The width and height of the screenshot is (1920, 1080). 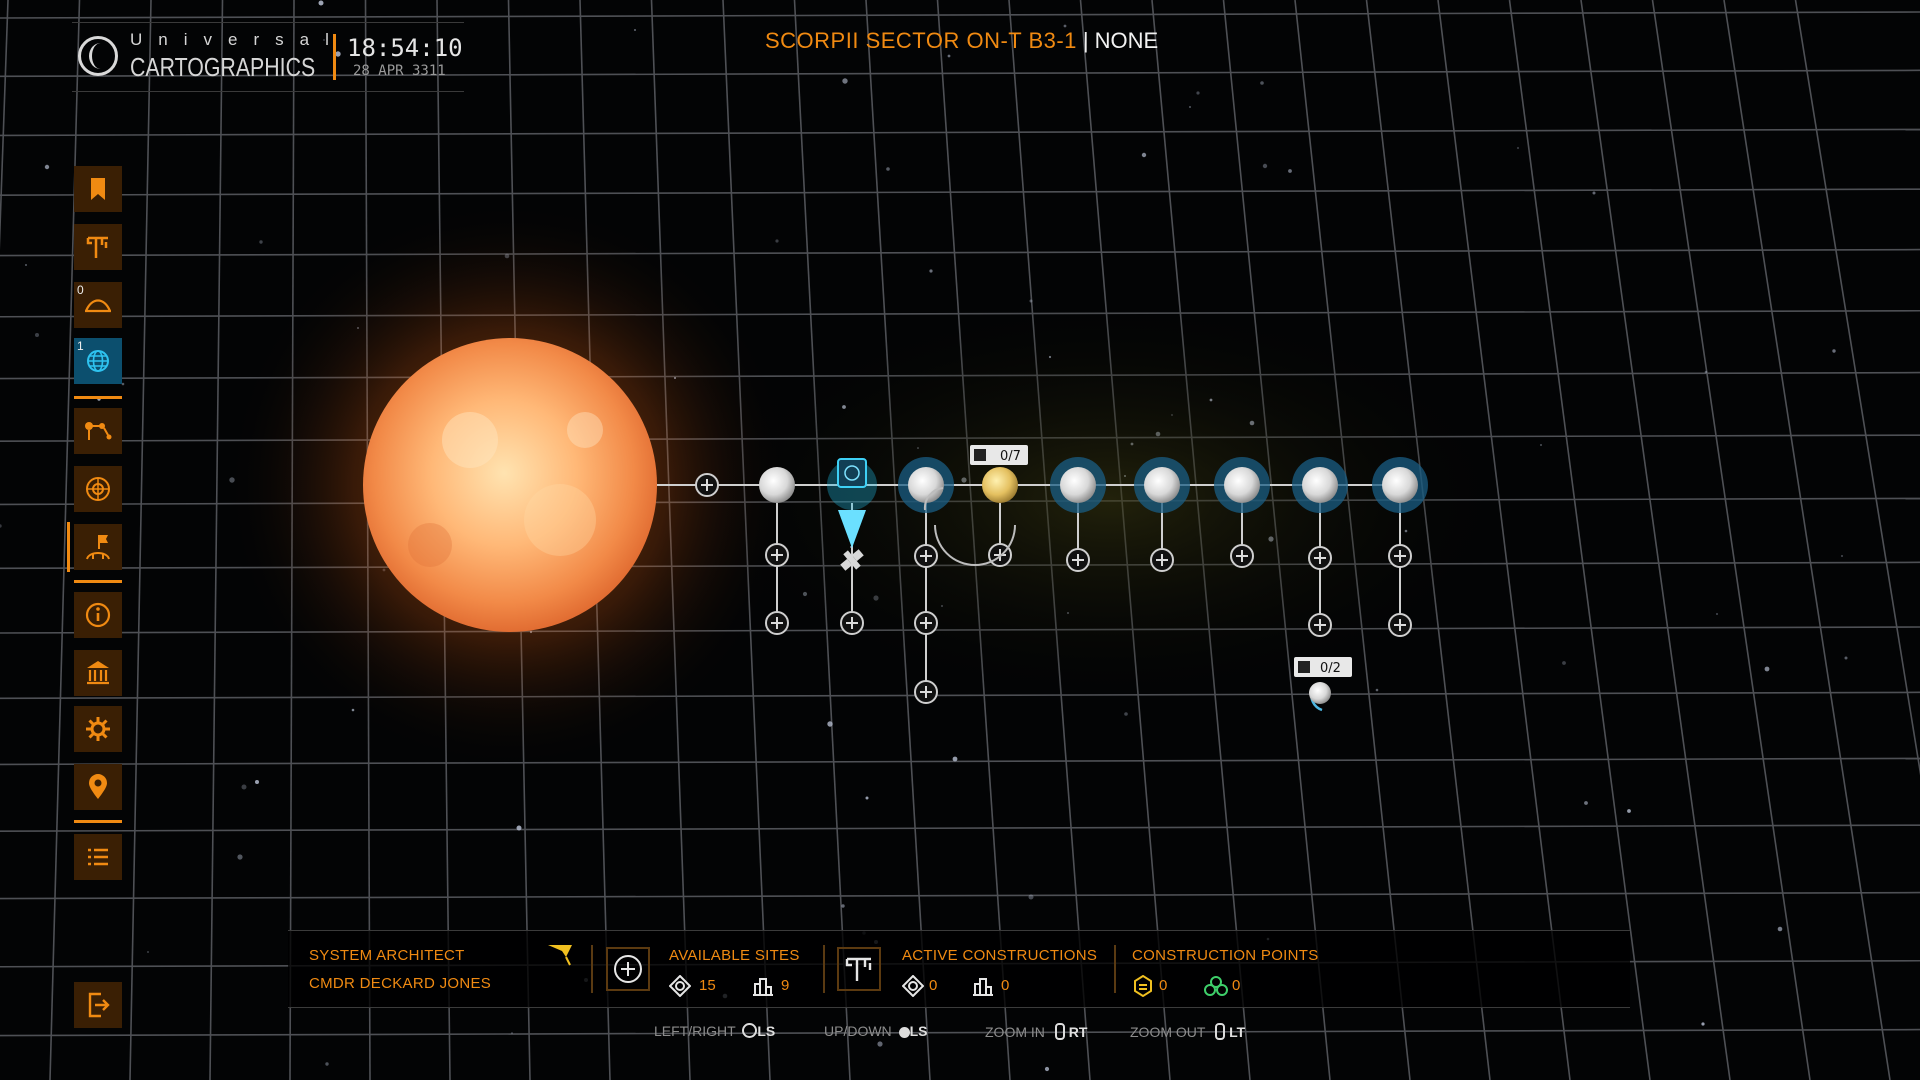 I want to click on active-surface-count: 0, so click(x=1005, y=985).